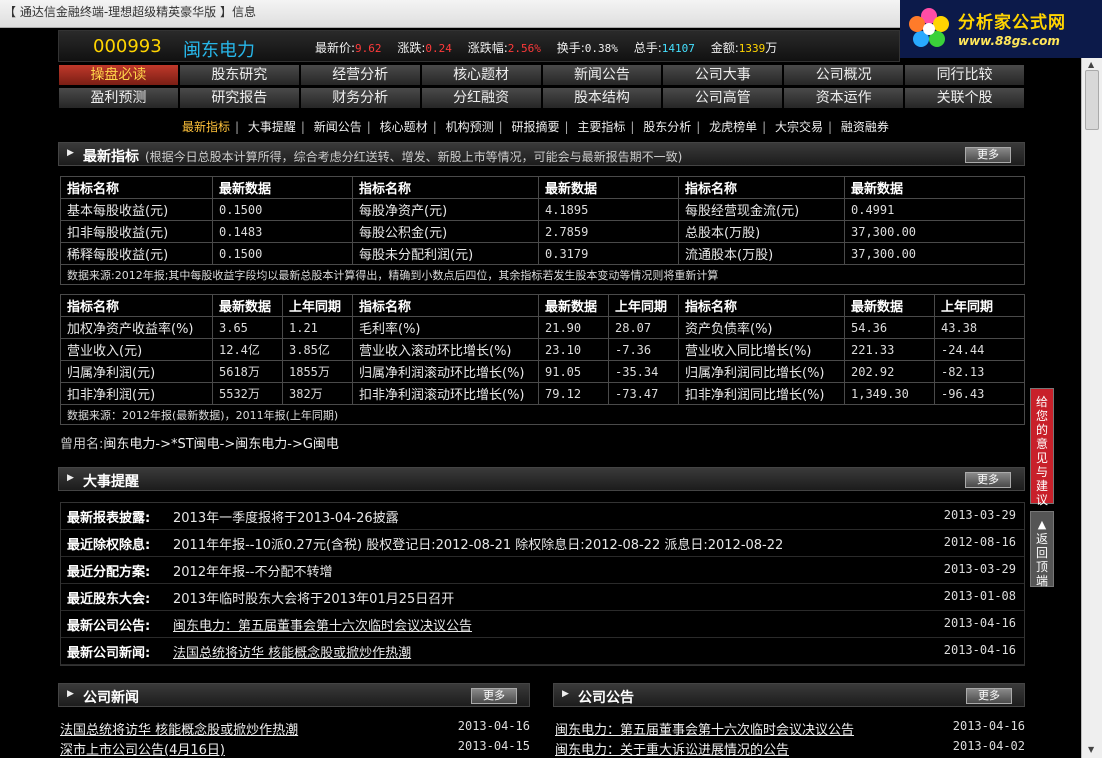 Image resolution: width=1102 pixels, height=758 pixels. Describe the element at coordinates (438, 48) in the screenshot. I see `change-value: 0.24` at that location.